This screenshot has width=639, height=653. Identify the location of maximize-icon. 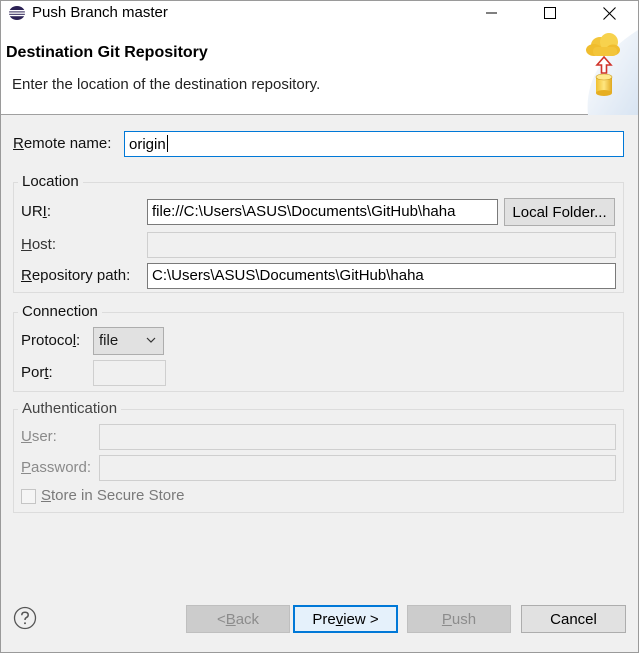
(550, 13).